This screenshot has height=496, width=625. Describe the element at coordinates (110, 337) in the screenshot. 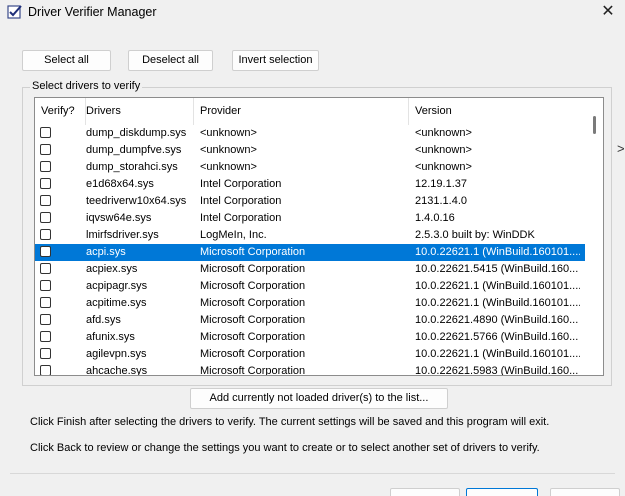

I see `driver-name: afunix.sys` at that location.